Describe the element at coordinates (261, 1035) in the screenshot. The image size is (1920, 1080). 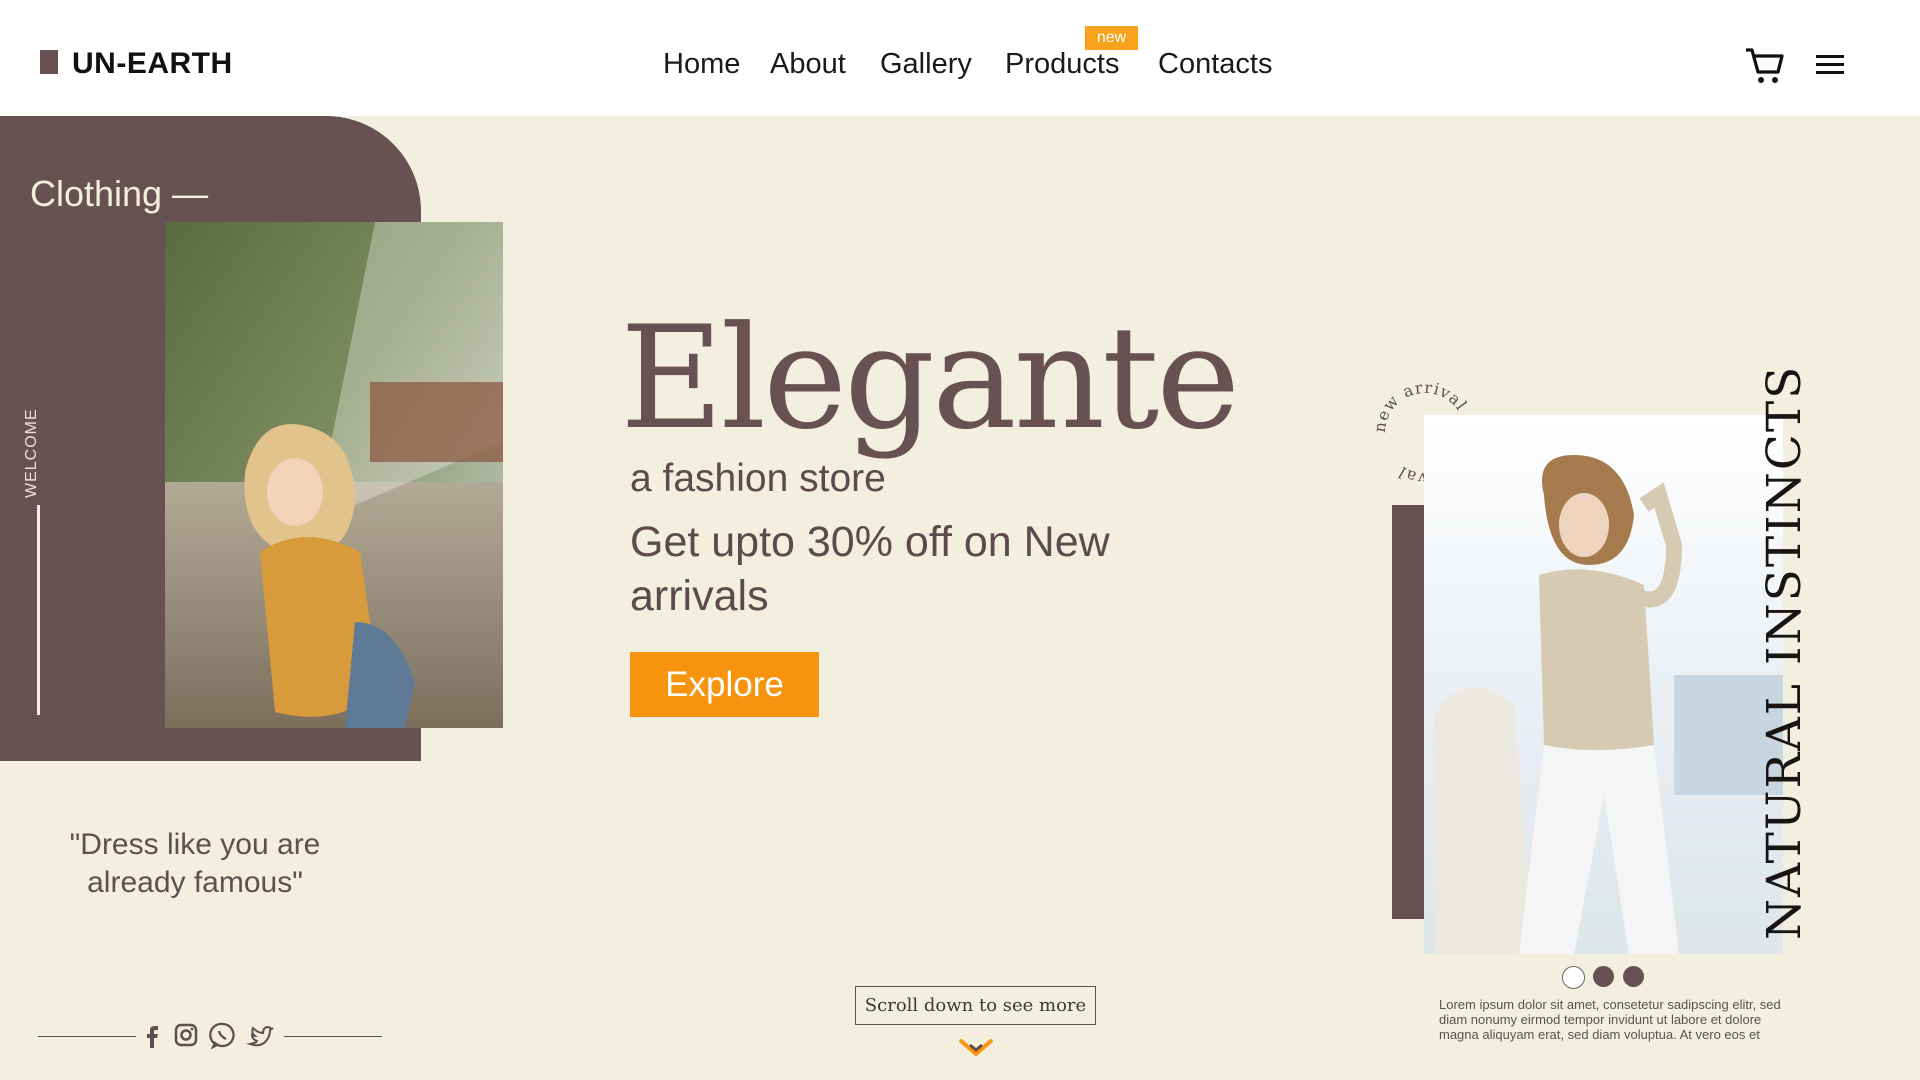
I see `twitter-icon` at that location.